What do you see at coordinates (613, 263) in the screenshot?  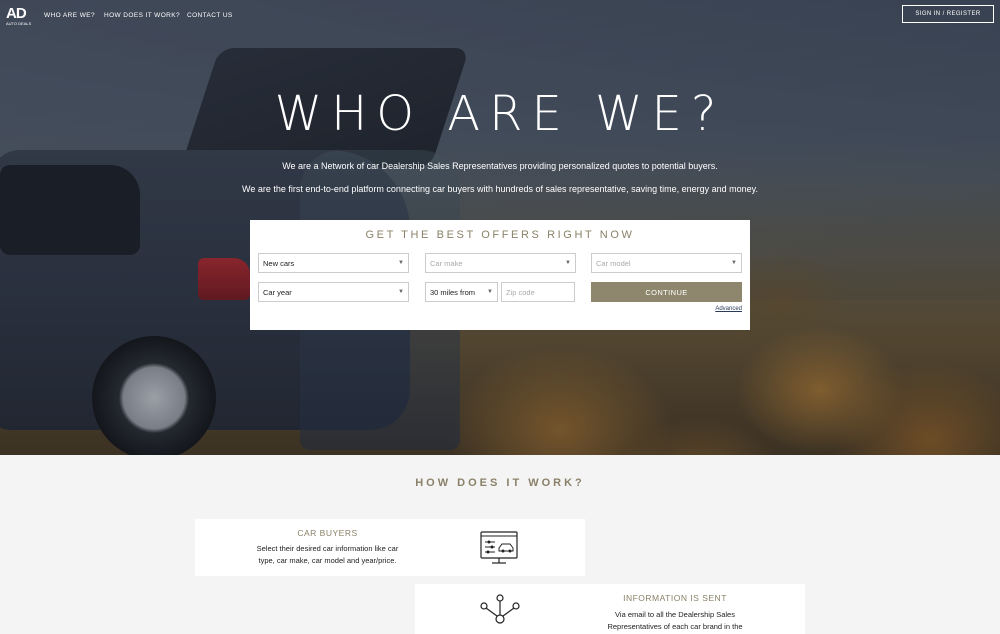 I see `car-model-placeholder: Car model` at bounding box center [613, 263].